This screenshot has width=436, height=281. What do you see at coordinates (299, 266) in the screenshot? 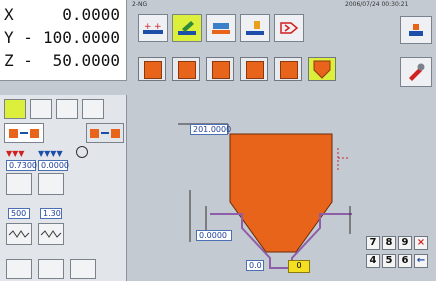
I see `yellow-marker: 0` at bounding box center [299, 266].